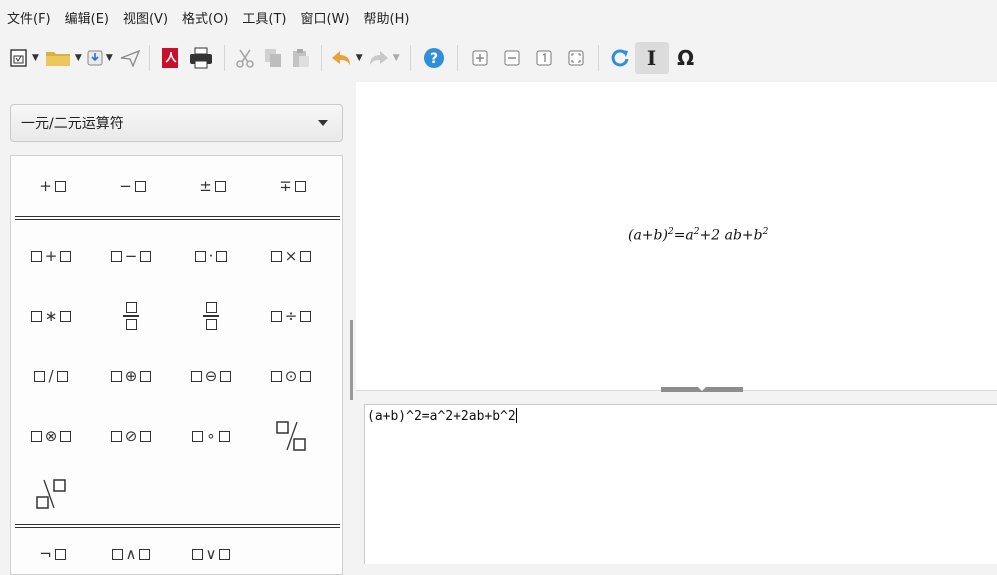  I want to click on actual-size-icon, so click(544, 58).